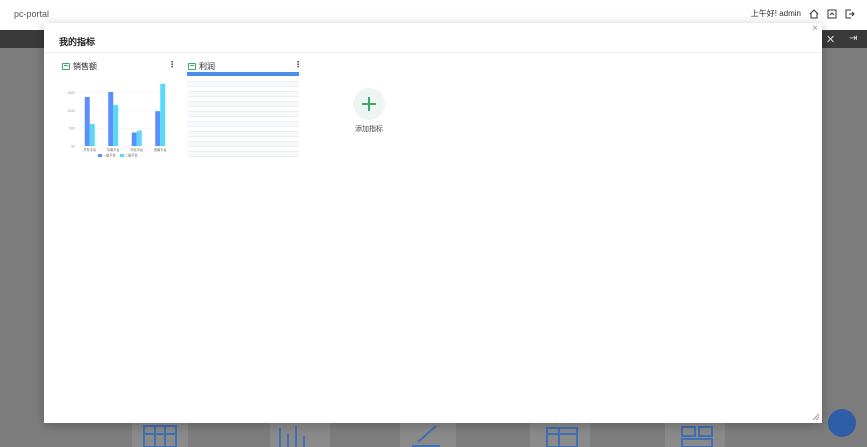 Image resolution: width=867 pixels, height=447 pixels. Describe the element at coordinates (113, 149) in the screenshot. I see `x-tick-label: 华南平台` at that location.